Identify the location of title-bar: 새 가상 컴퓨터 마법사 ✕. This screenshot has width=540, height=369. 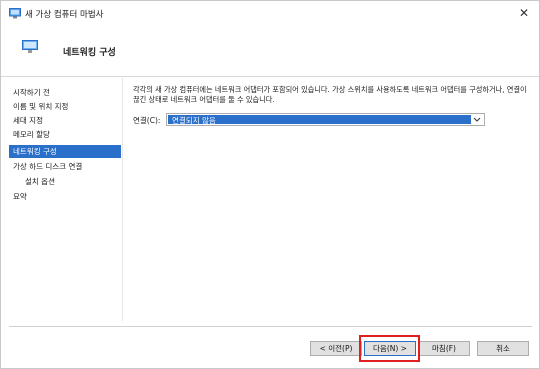
(270, 13).